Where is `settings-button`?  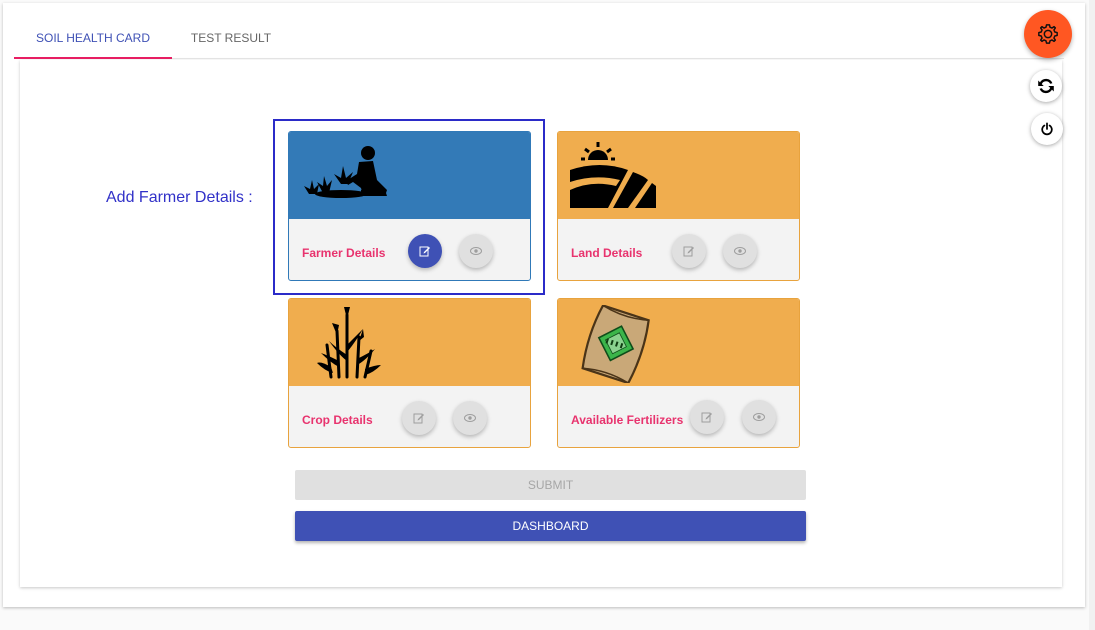
settings-button is located at coordinates (1048, 34).